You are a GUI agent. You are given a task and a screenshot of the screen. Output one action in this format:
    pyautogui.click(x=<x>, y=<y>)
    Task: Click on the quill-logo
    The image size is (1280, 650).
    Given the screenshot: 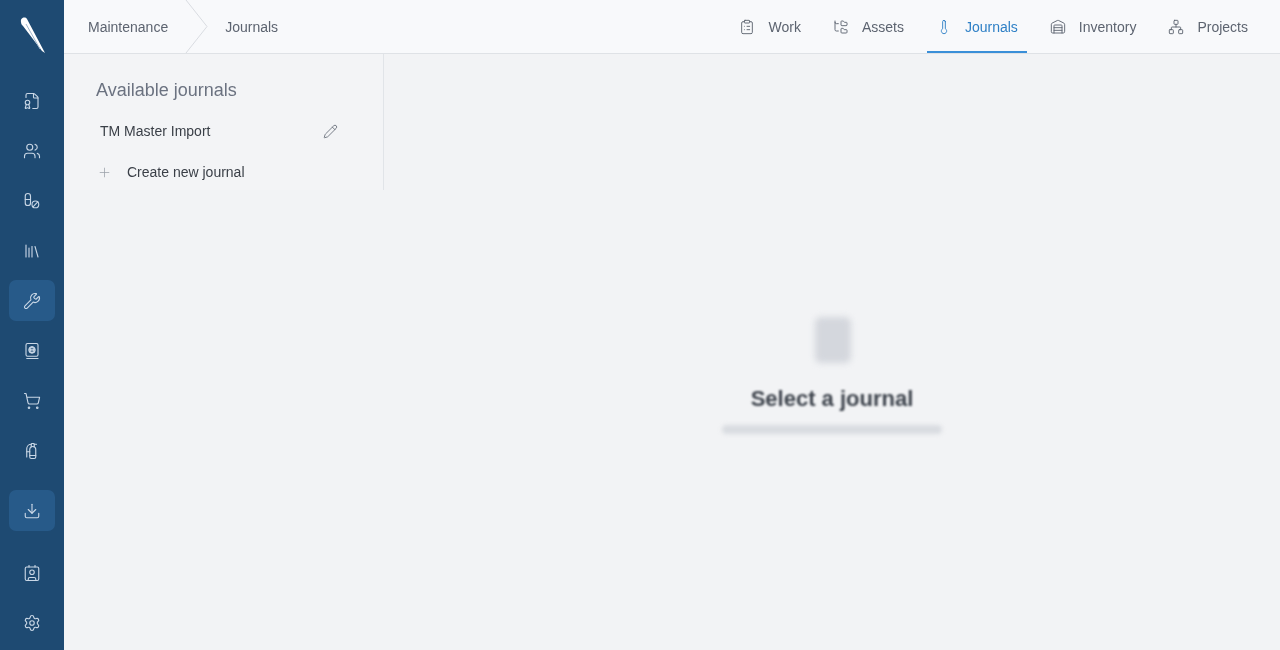 What is the action you would take?
    pyautogui.click(x=32, y=35)
    